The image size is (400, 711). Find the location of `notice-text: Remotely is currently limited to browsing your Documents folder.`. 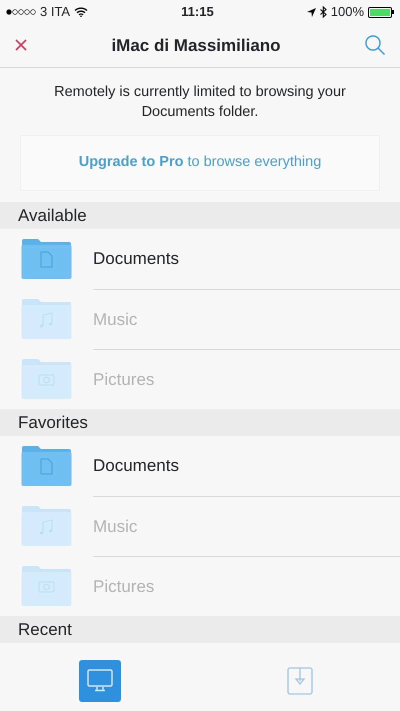

notice-text: Remotely is currently limited to browsing your Documents folder. is located at coordinates (200, 102).